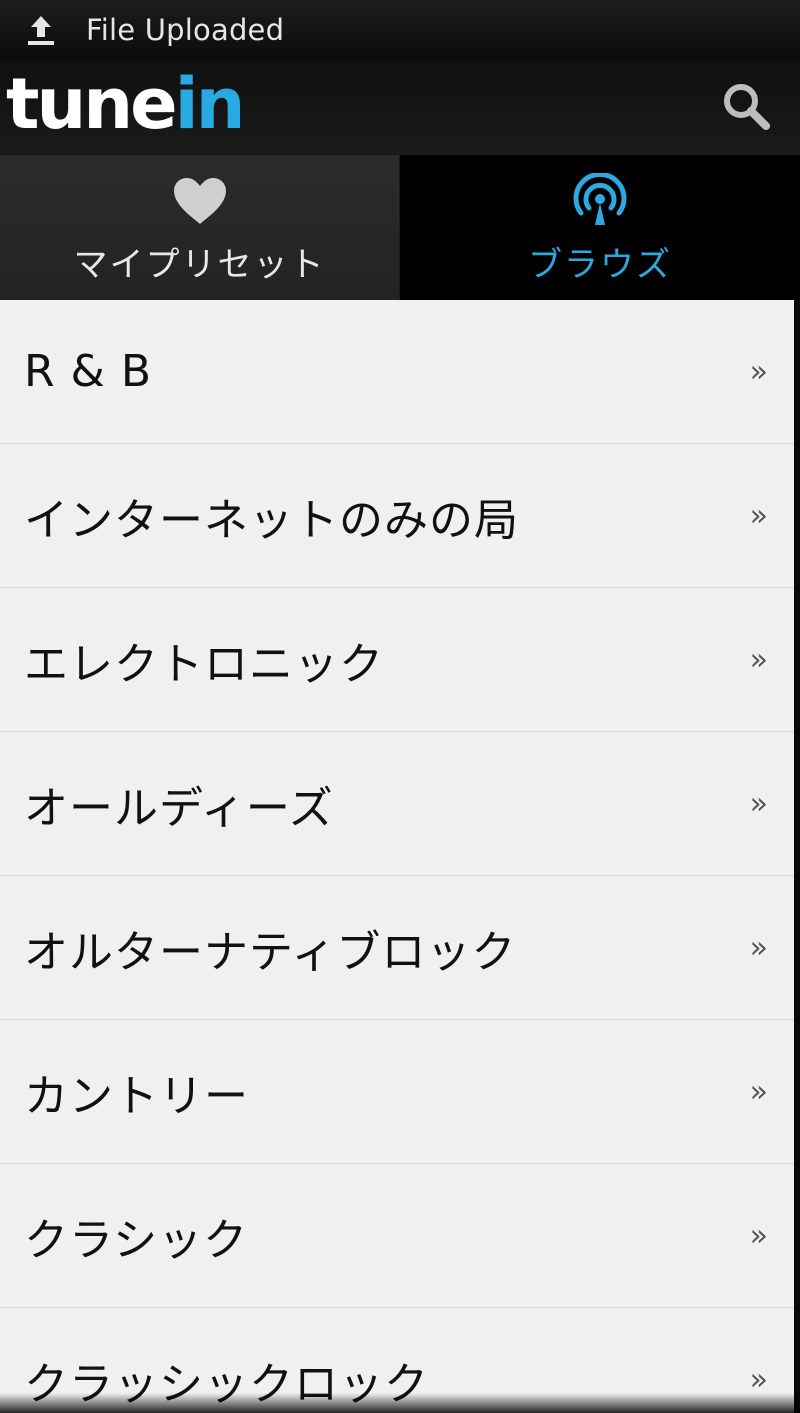 This screenshot has width=800, height=1413. I want to click on upload-icon, so click(41, 30).